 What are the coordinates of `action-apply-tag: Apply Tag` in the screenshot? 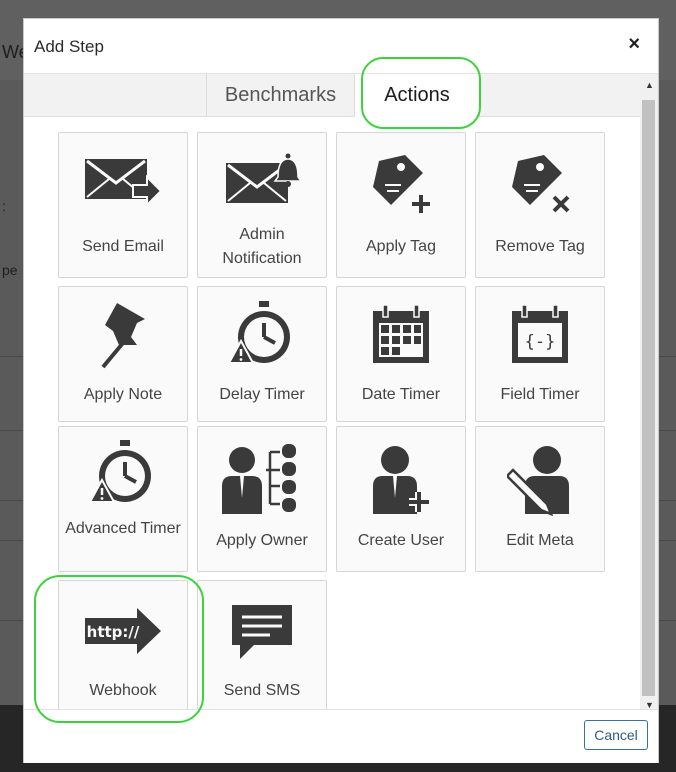 It's located at (401, 205).